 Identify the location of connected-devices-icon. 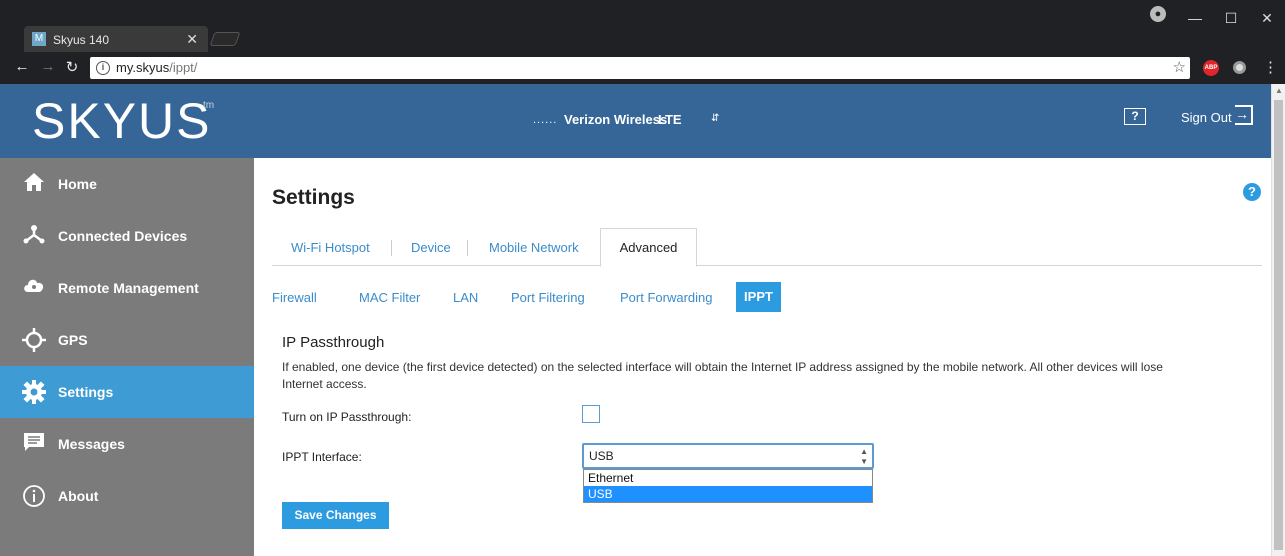
(34, 236).